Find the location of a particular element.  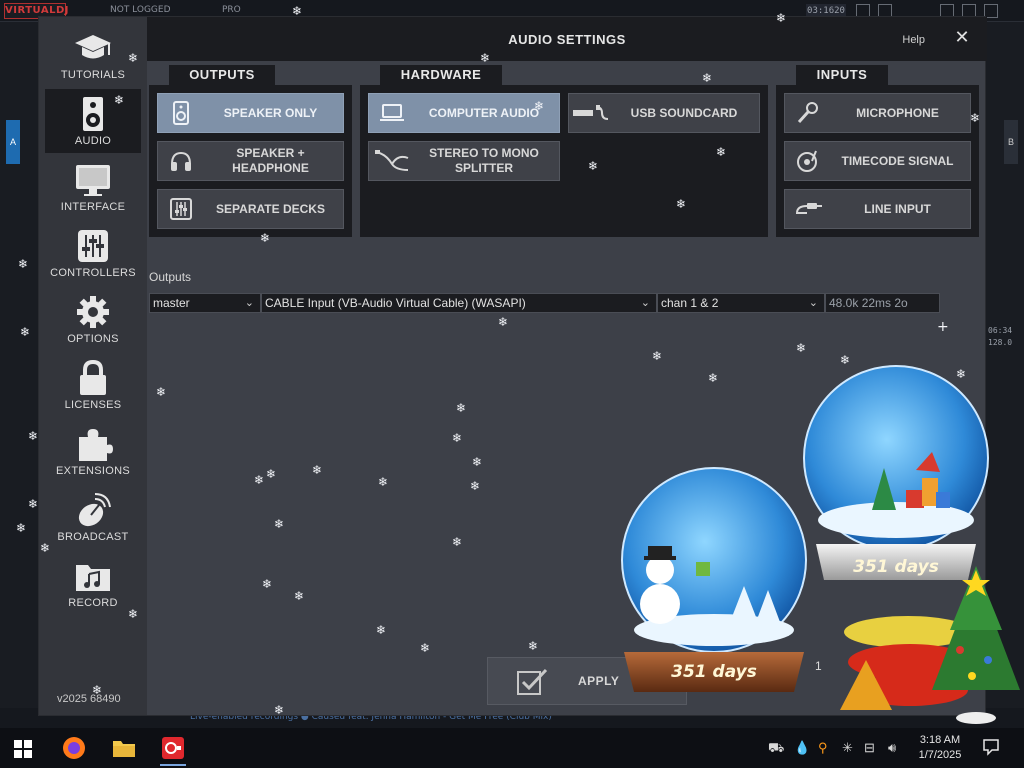

button-label: SEPARATE DECKS is located at coordinates (270, 208).